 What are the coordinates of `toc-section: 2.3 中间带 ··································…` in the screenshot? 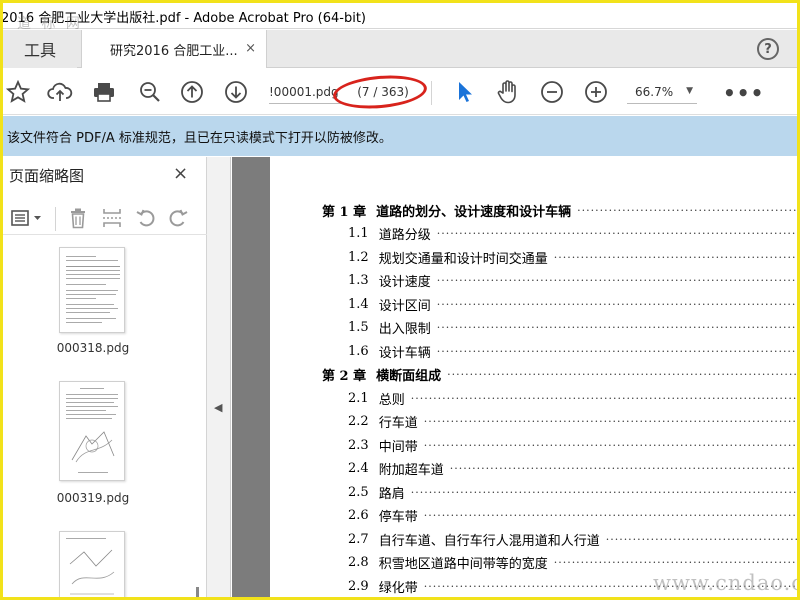 It's located at (572, 445).